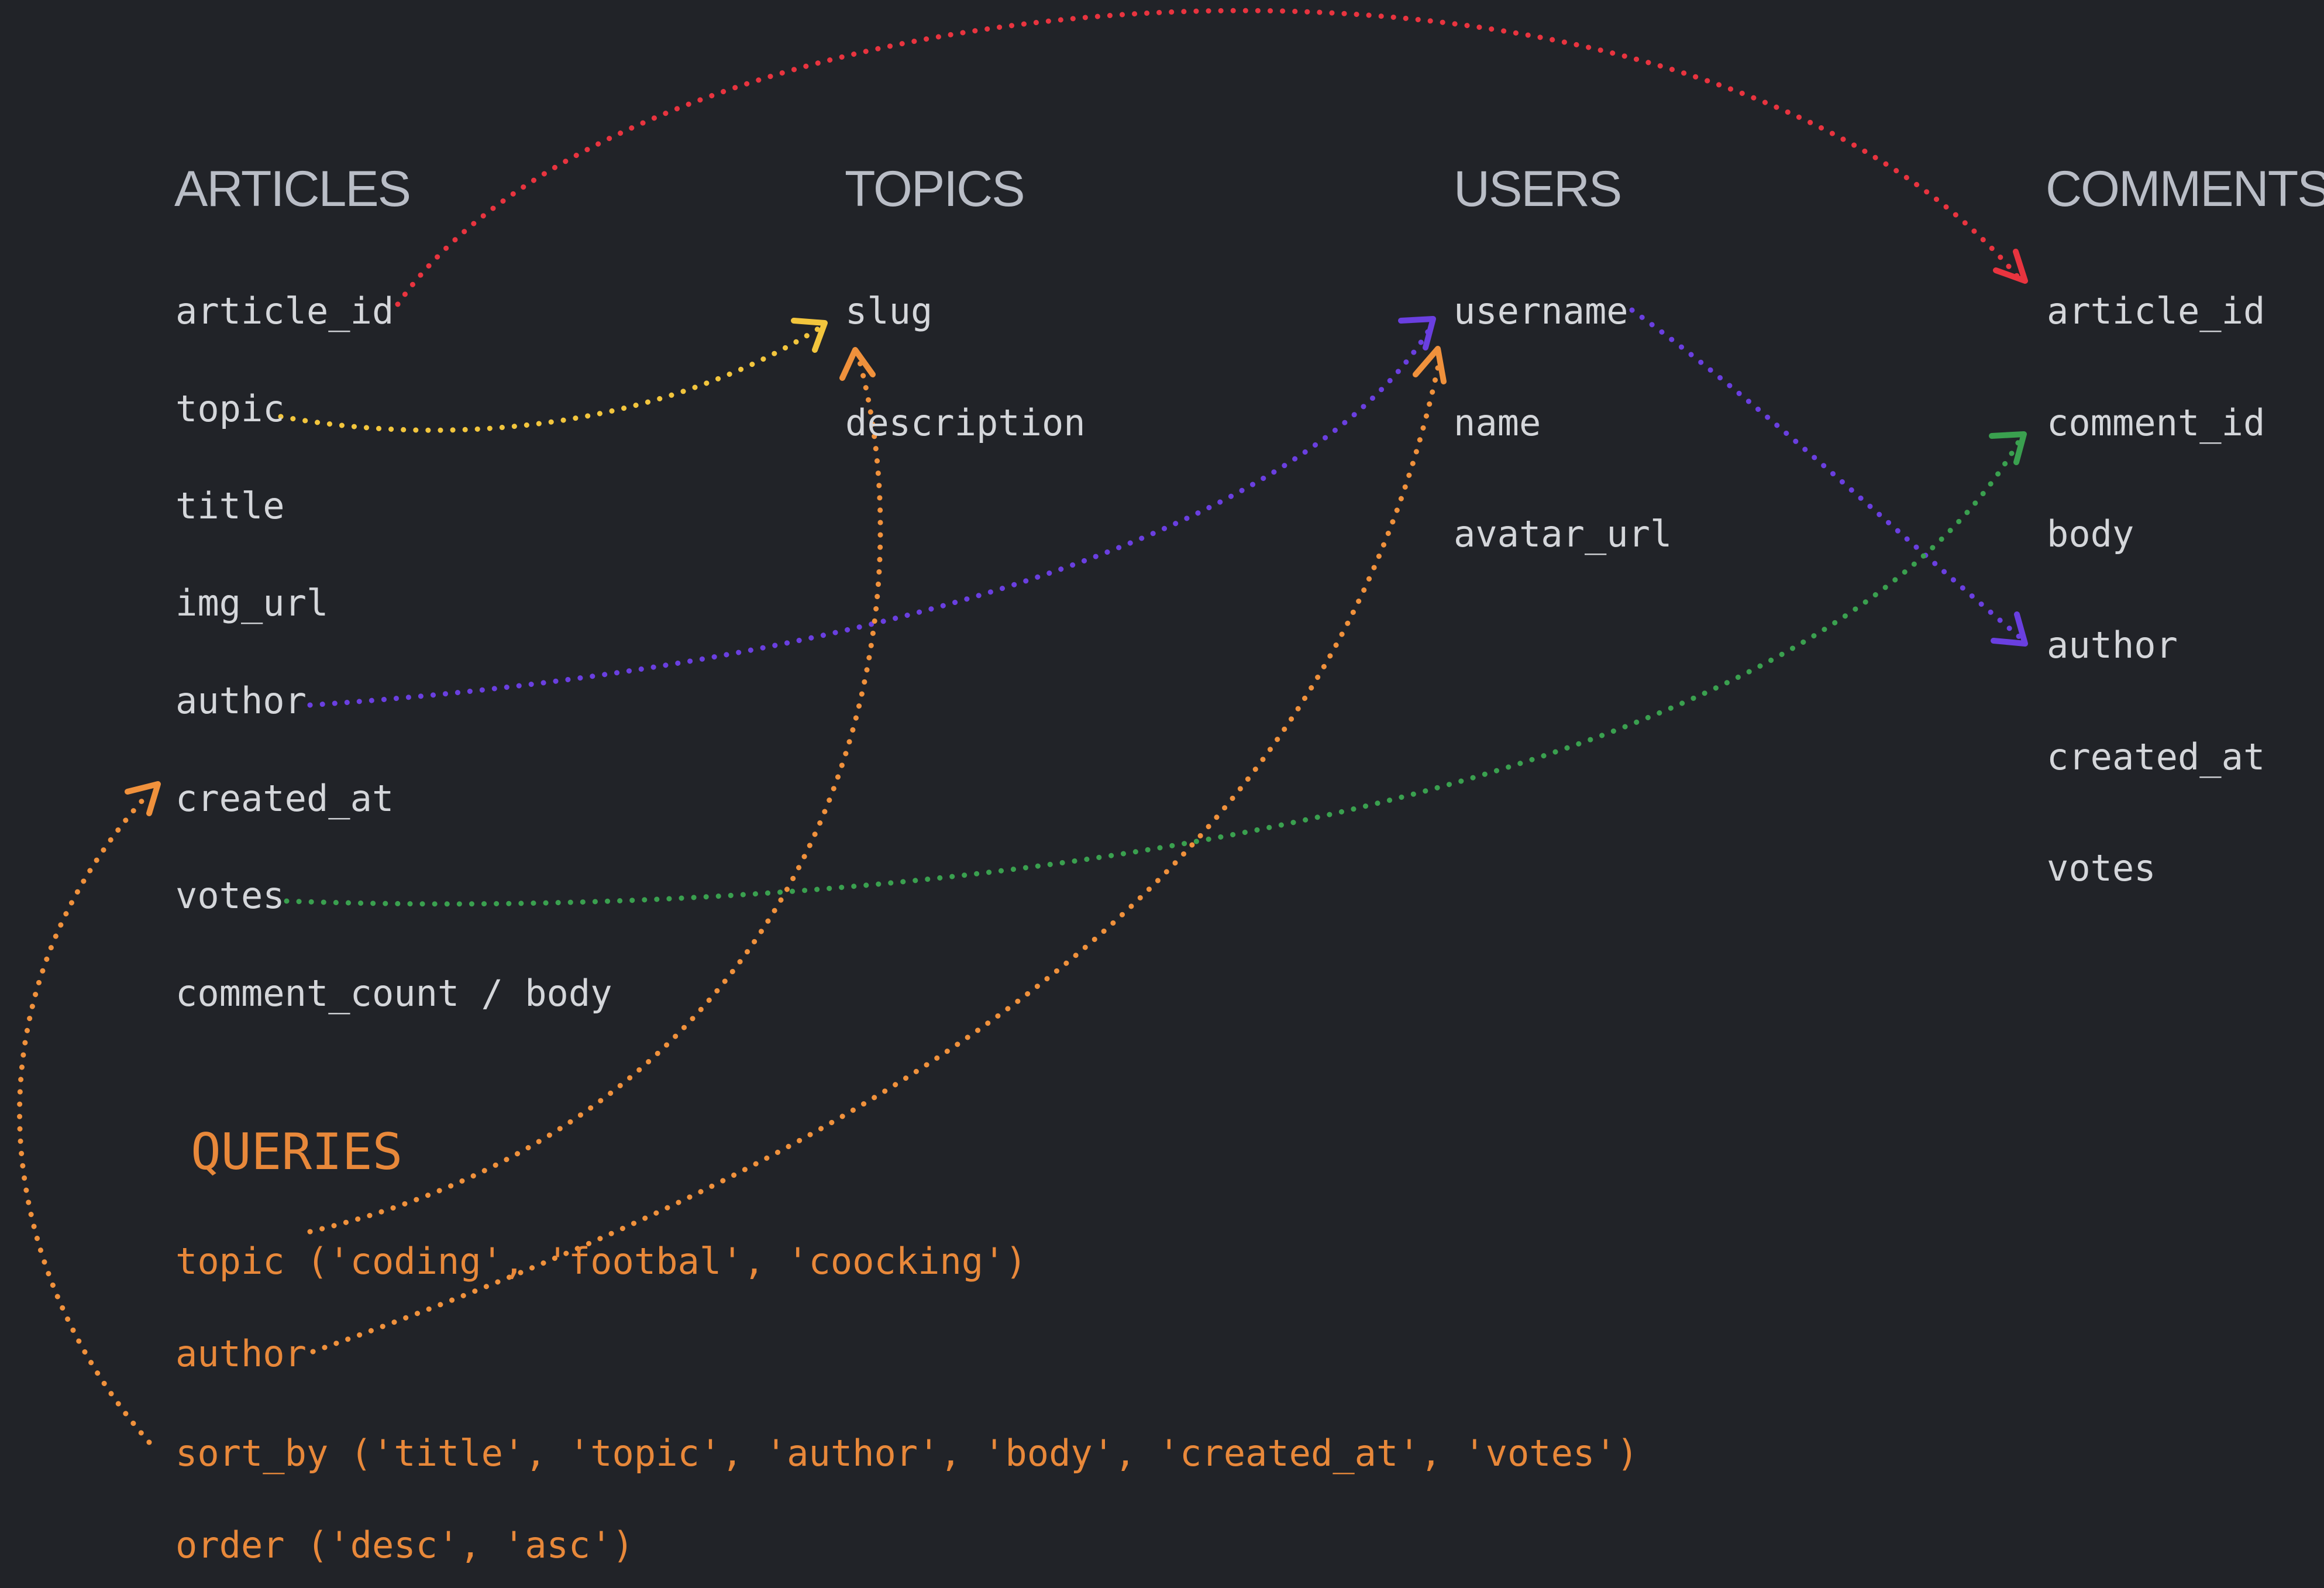  Describe the element at coordinates (252, 603) in the screenshot. I see `articles-field-img-url: img_url` at that location.